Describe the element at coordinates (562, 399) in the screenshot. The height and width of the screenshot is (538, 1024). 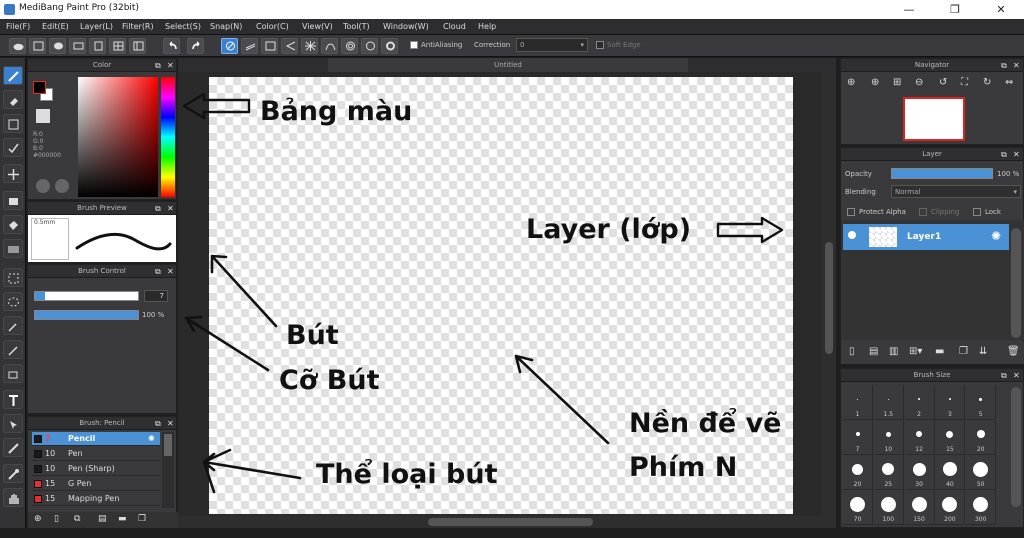
I see `arrow-canvas` at that location.